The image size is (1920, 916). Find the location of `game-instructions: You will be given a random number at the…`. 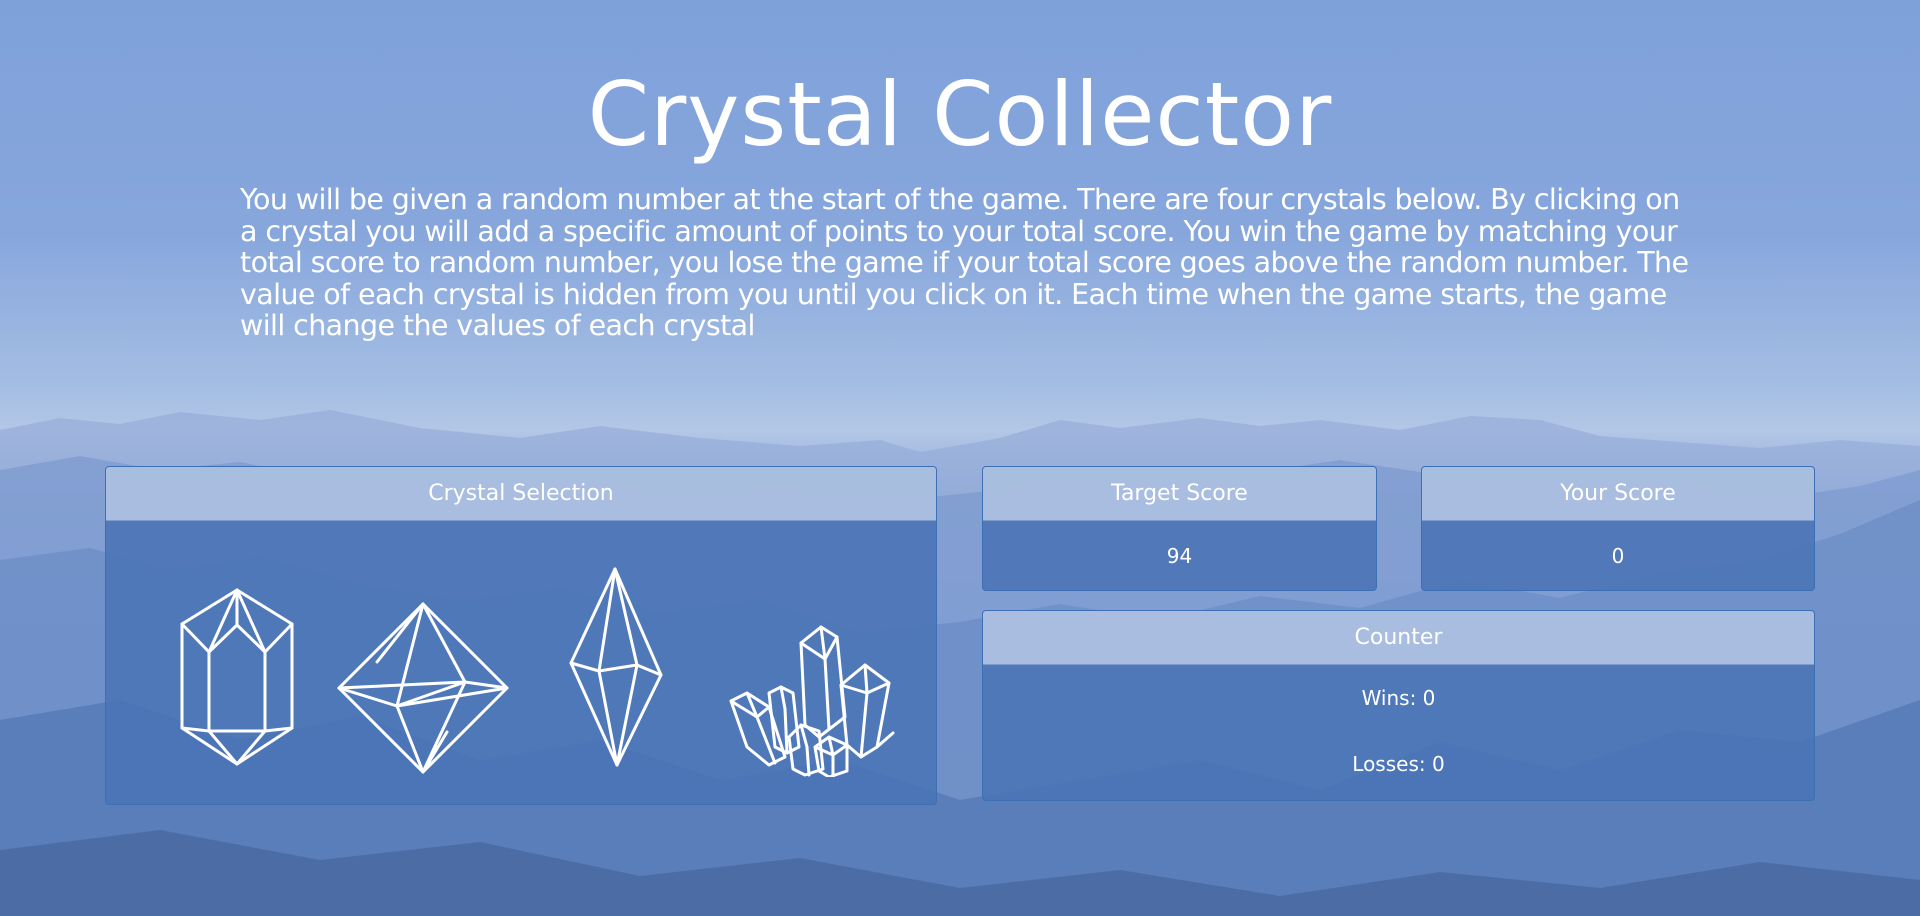

game-instructions: You will be given a random number at the… is located at coordinates (964, 262).